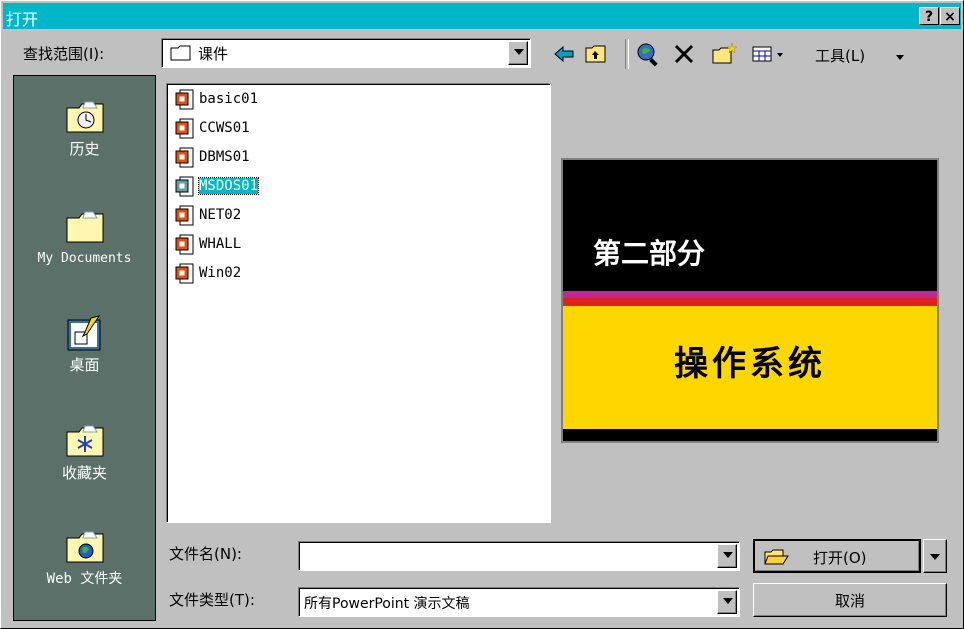 This screenshot has height=629, width=964. Describe the element at coordinates (84, 149) in the screenshot. I see `place-label: 历史` at that location.